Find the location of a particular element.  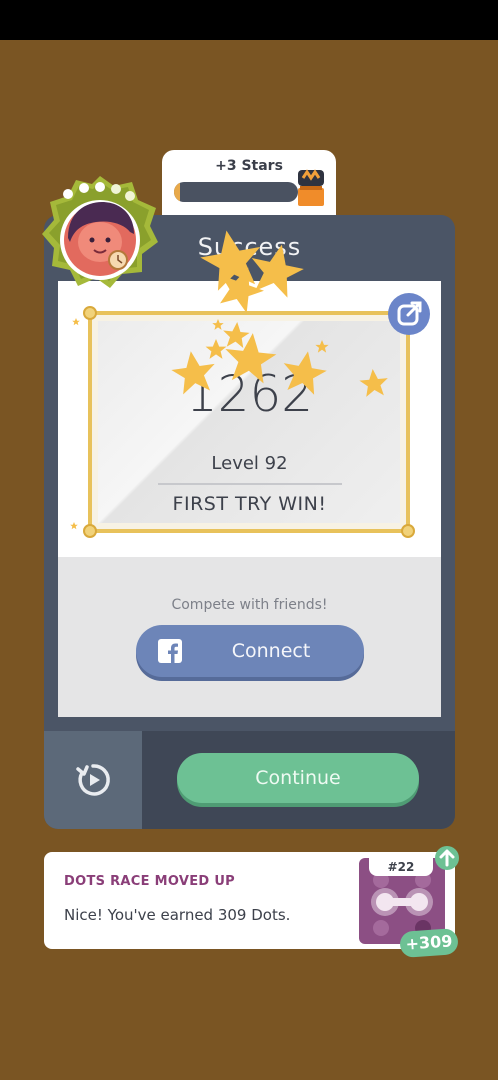

share-button is located at coordinates (409, 314).